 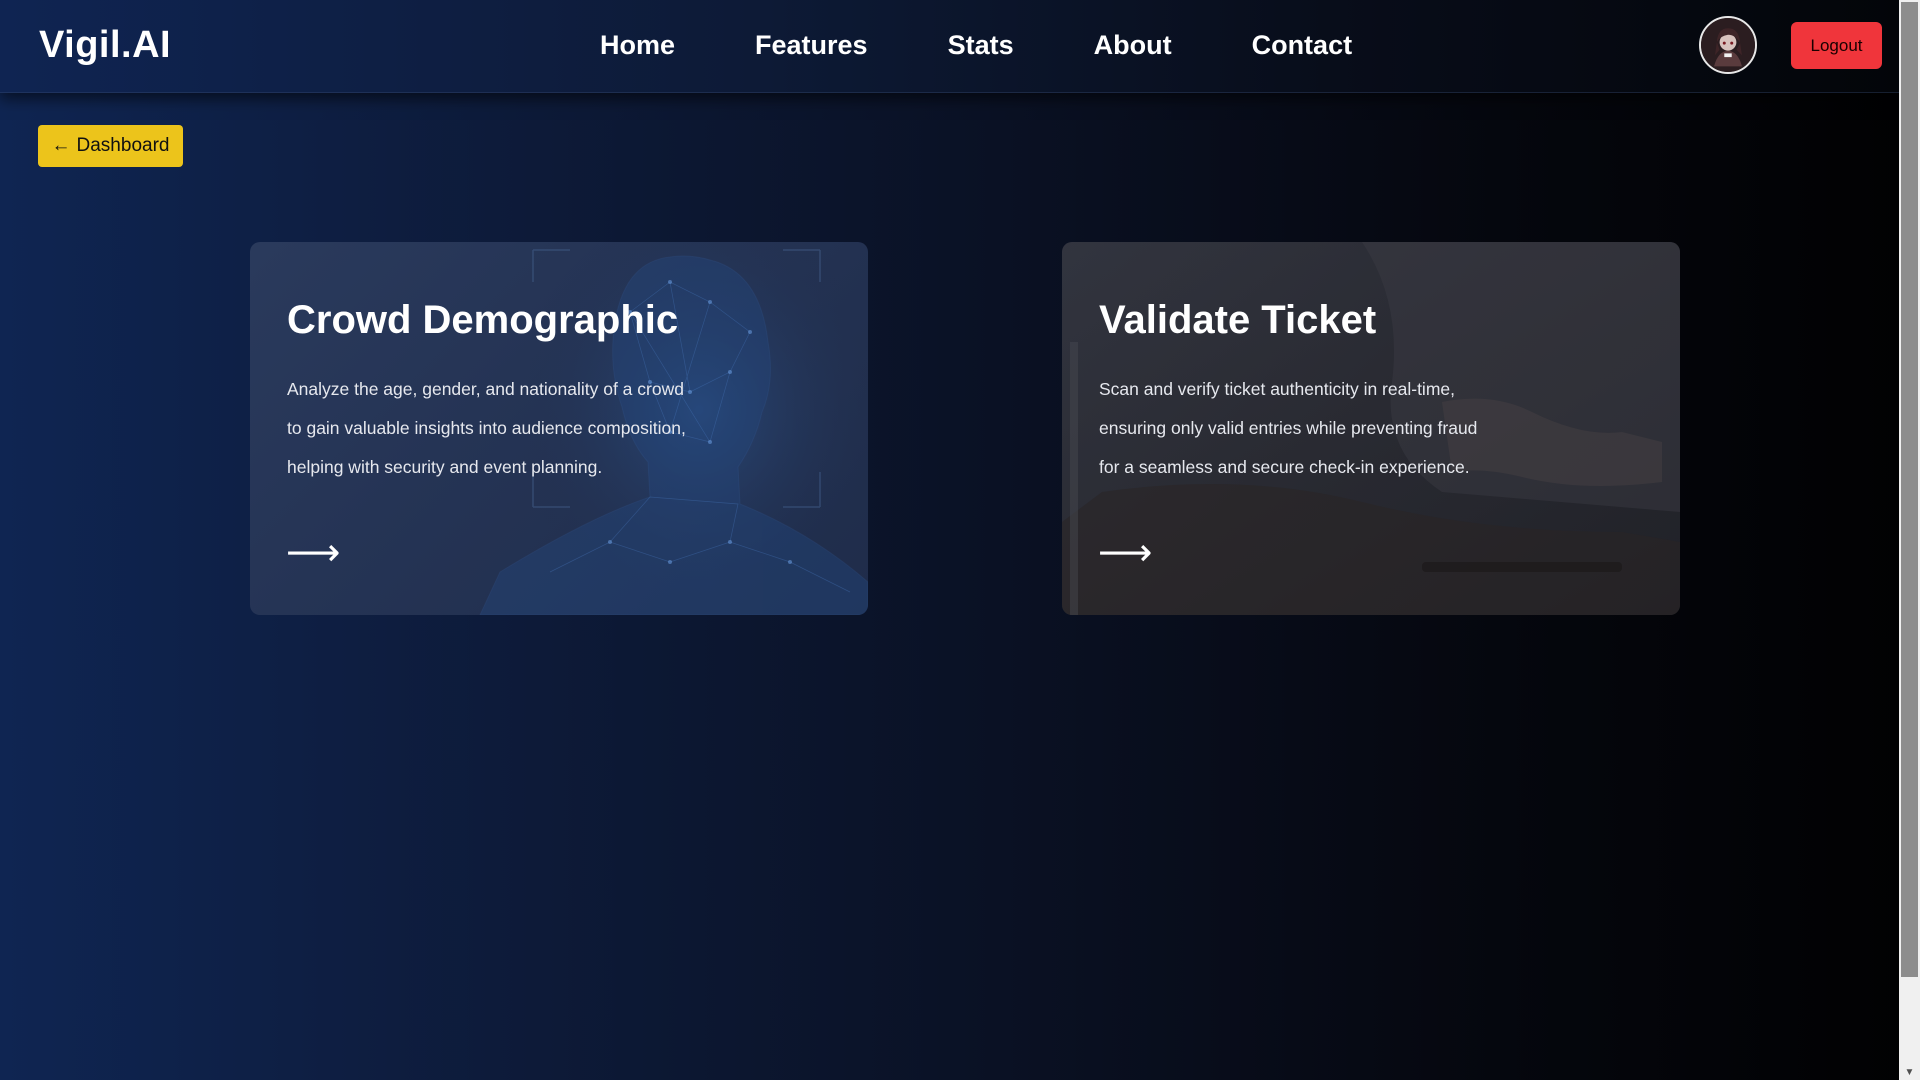 What do you see at coordinates (811, 45) in the screenshot?
I see `nav-features: Features` at bounding box center [811, 45].